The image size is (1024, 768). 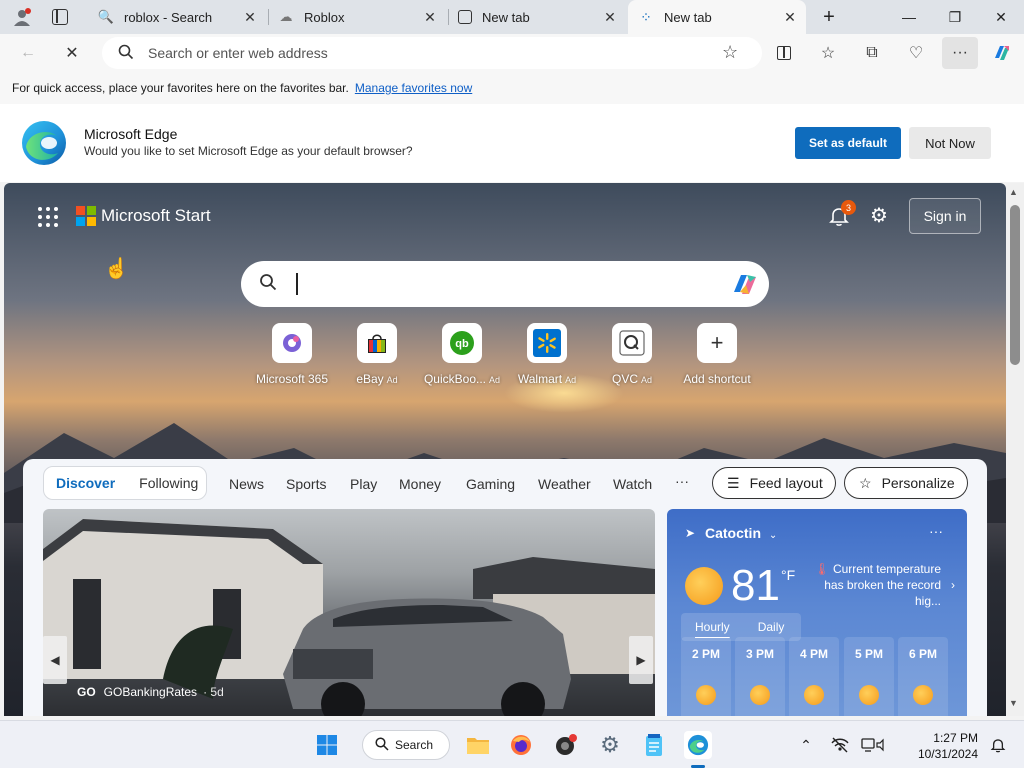 What do you see at coordinates (712, 627) in the screenshot?
I see `tab-hourly: Hourly` at bounding box center [712, 627].